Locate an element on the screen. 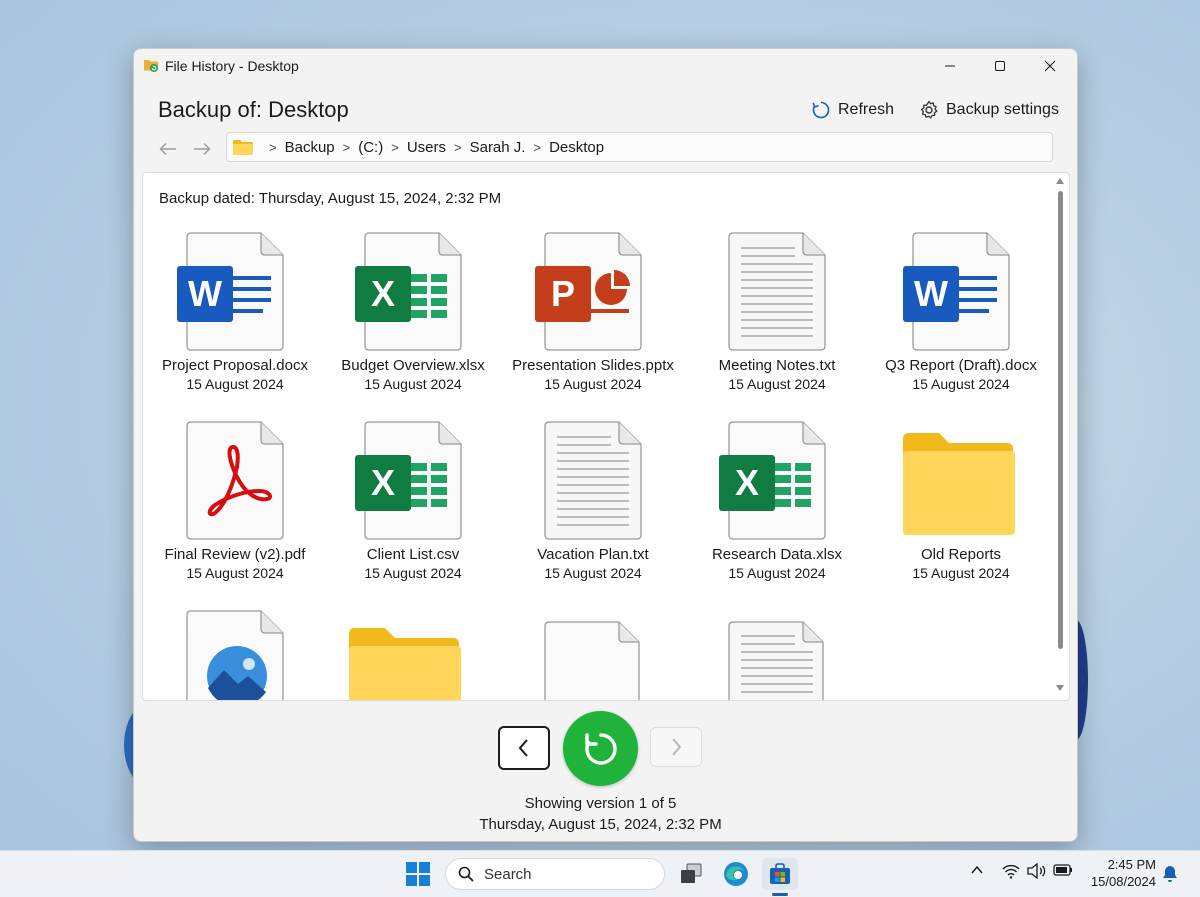 This screenshot has height=897, width=1200. file-item: X Budget Overview.xlsx 15 August 2024 is located at coordinates (413, 311).